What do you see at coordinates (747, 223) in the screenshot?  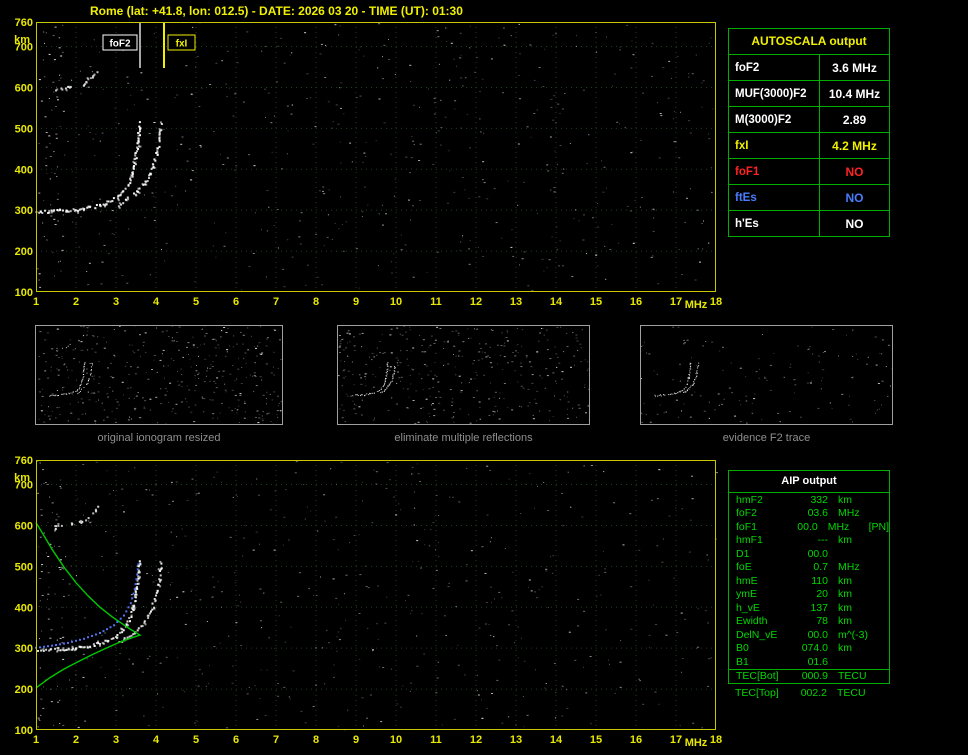 I see `autoscala-parameter-name: h'Es` at bounding box center [747, 223].